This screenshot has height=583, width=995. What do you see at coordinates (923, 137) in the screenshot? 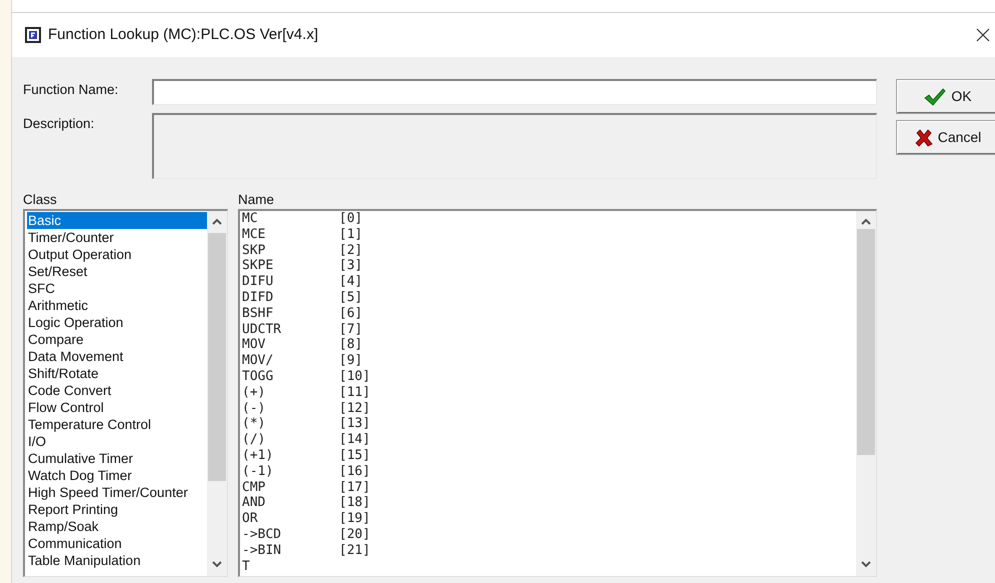
I see `cross-icon` at bounding box center [923, 137].